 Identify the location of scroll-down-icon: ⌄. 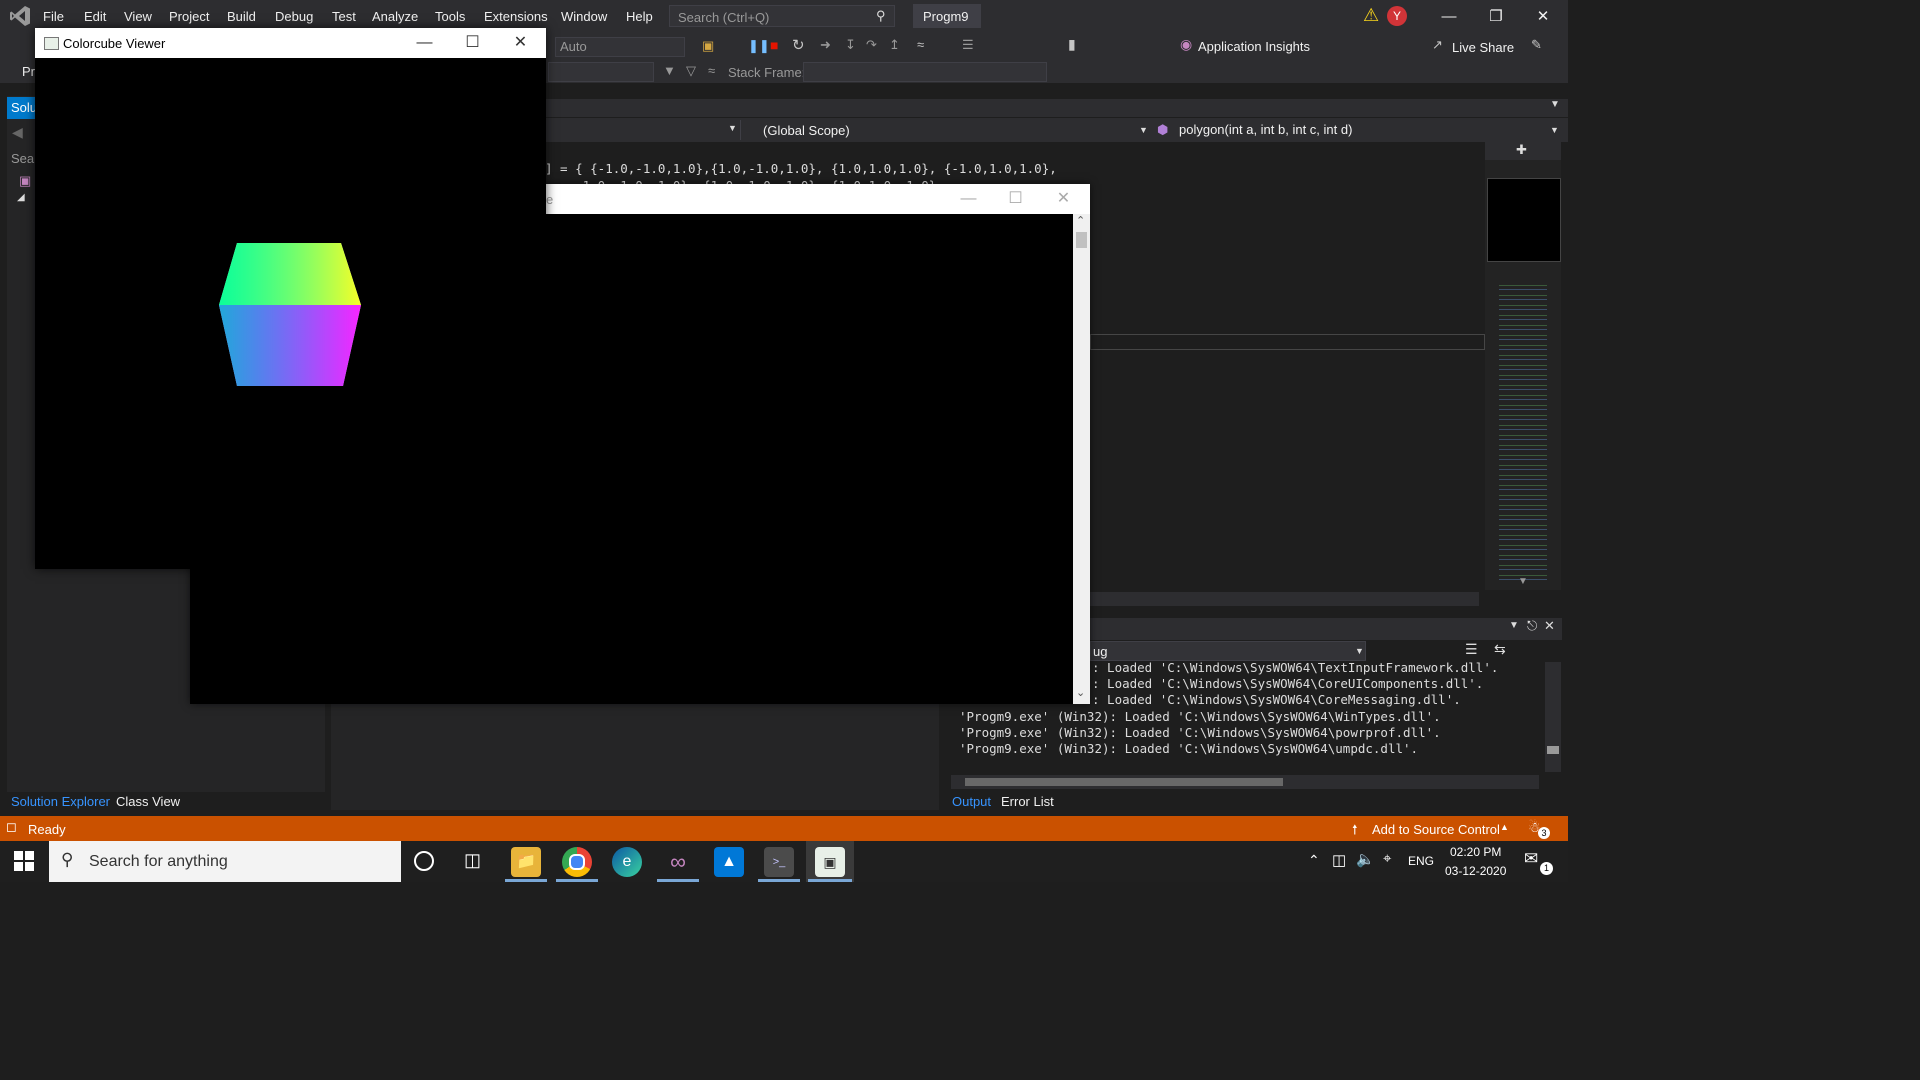
(1080, 692).